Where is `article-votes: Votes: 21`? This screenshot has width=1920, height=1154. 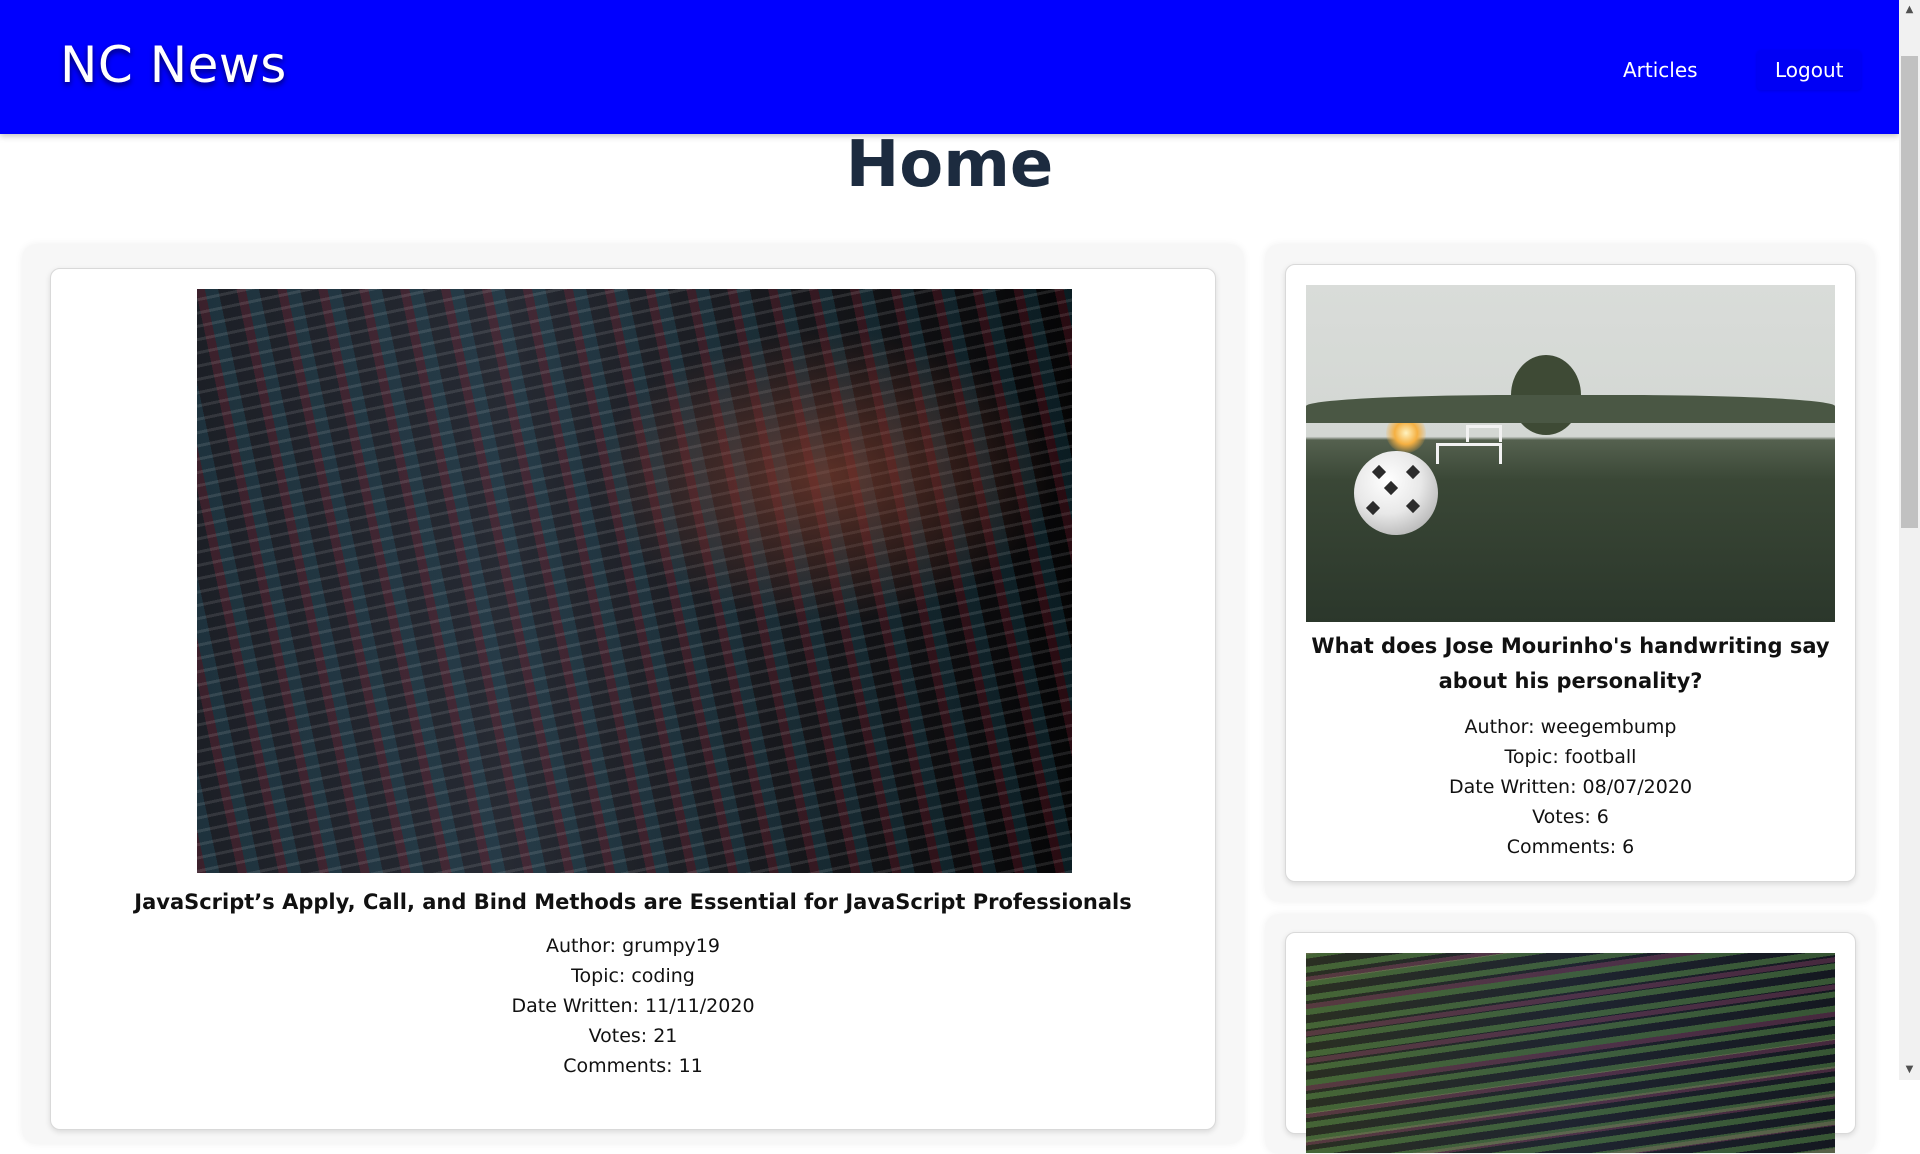 article-votes: Votes: 21 is located at coordinates (633, 1036).